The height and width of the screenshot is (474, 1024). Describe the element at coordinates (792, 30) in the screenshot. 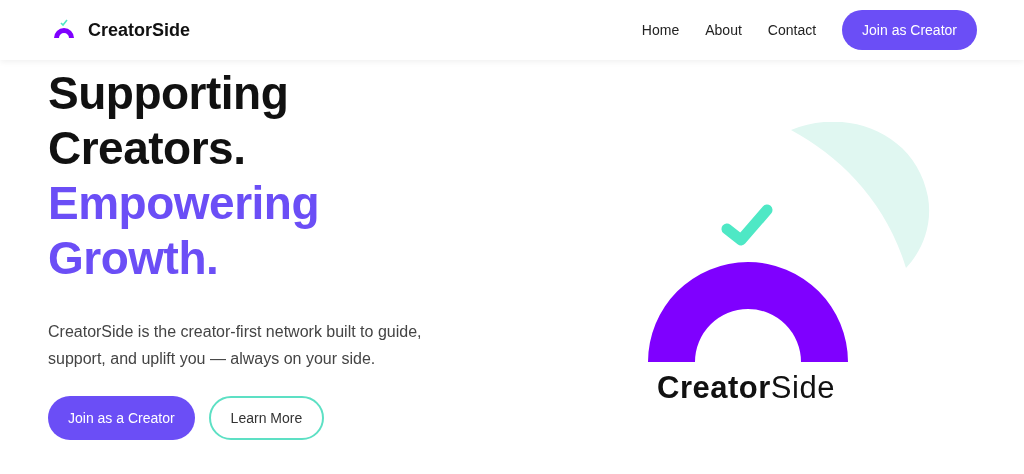

I see `nav-link: Contact` at that location.